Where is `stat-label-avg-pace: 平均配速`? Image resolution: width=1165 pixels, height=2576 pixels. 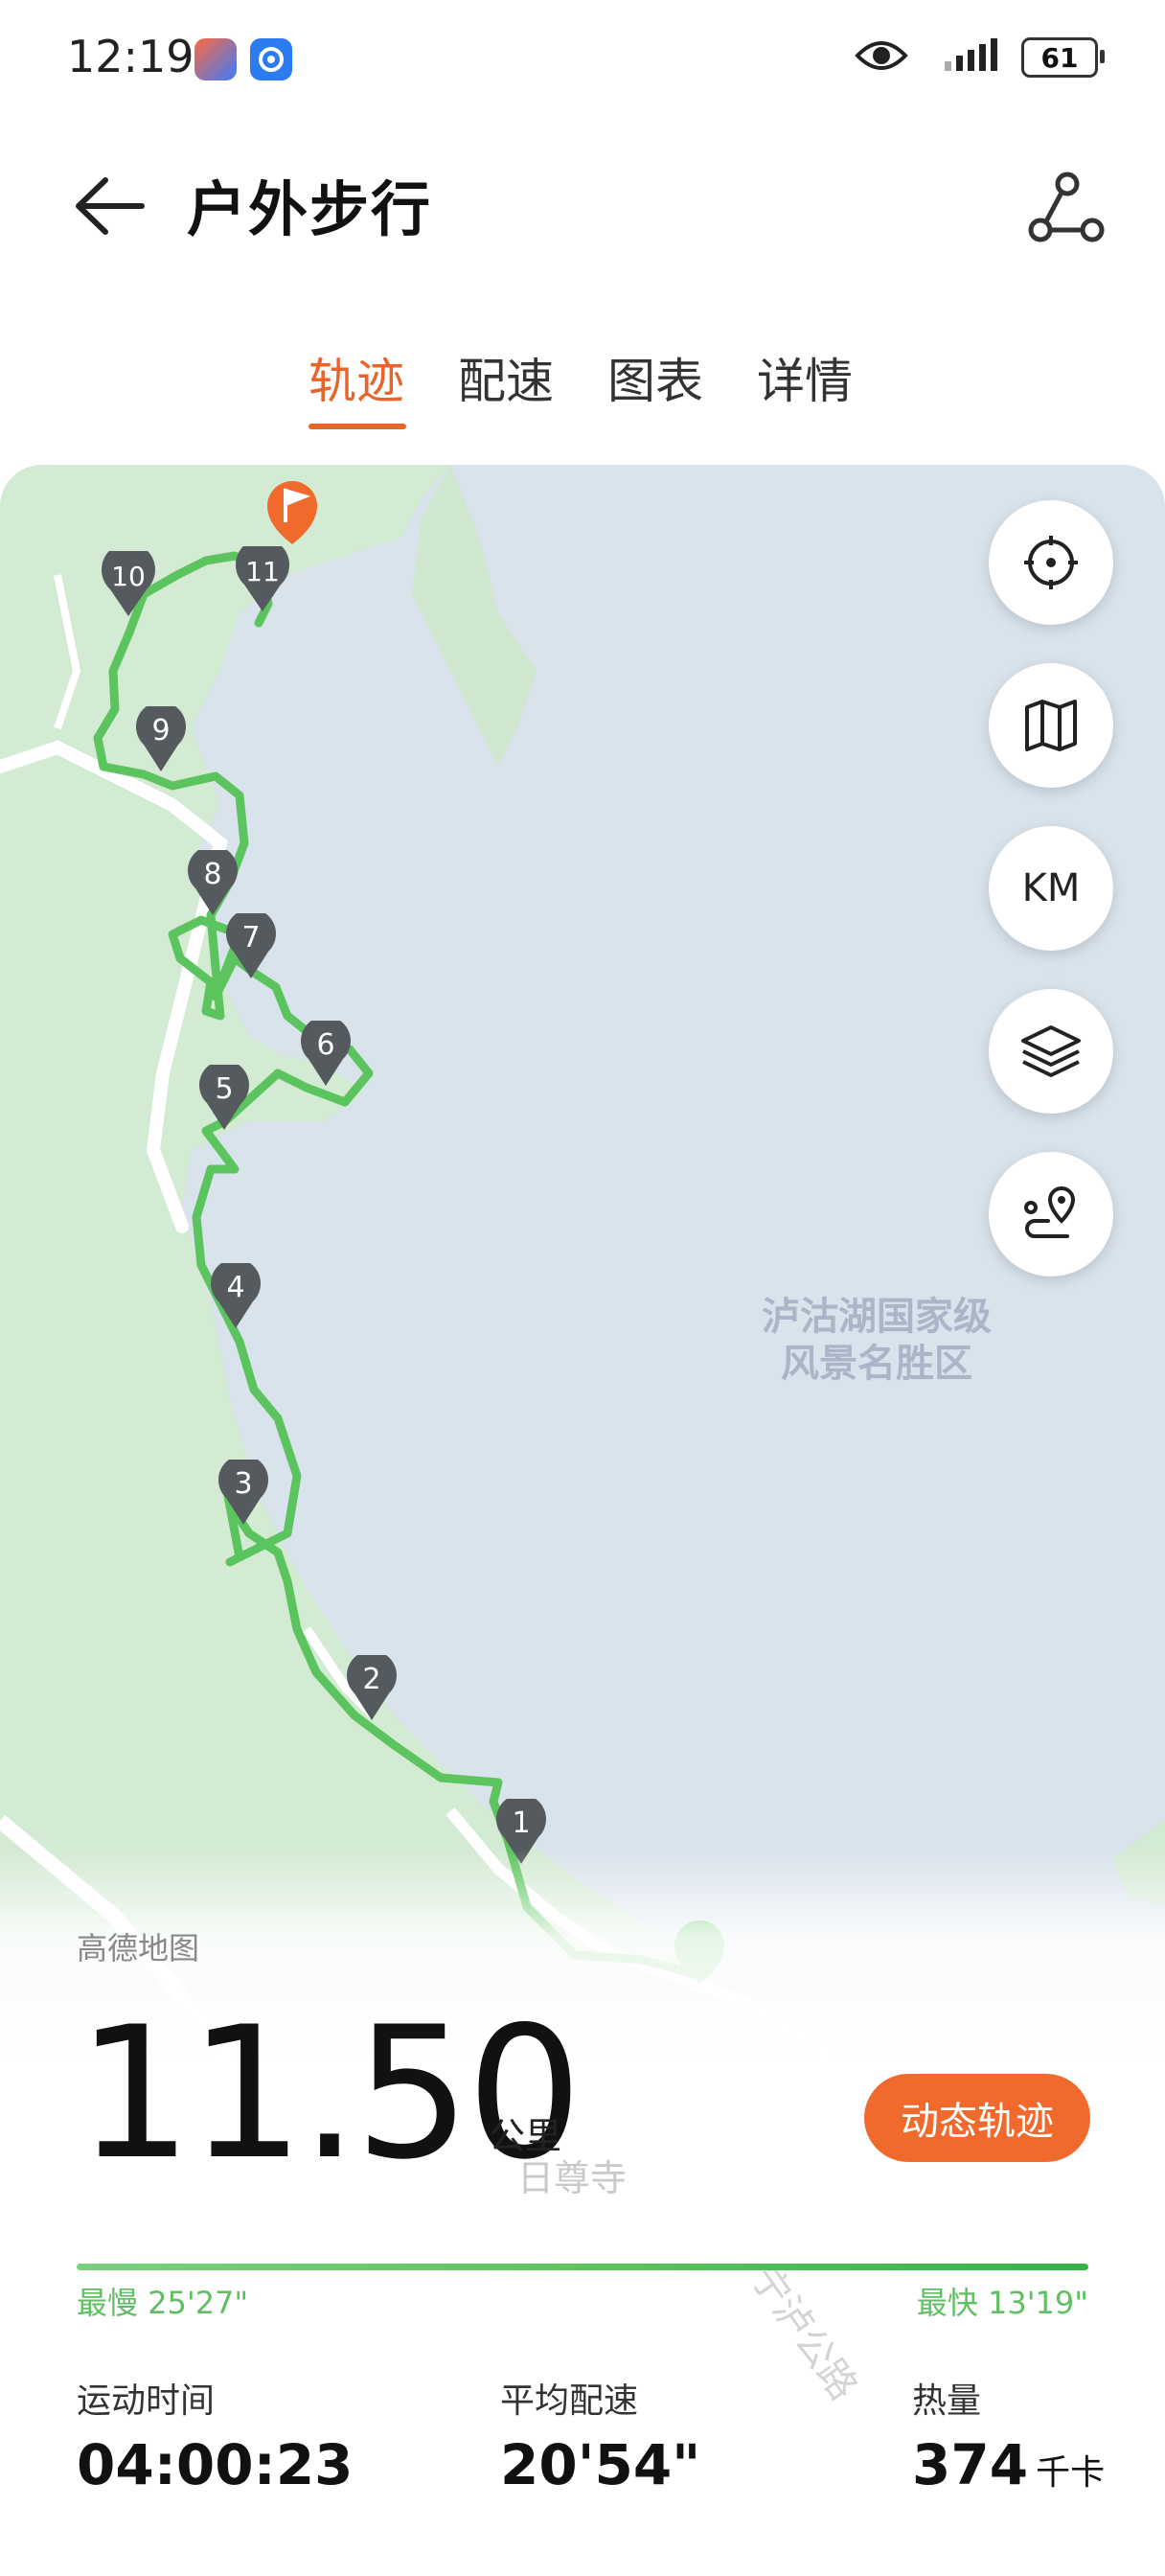
stat-label-avg-pace: 平均配速 is located at coordinates (569, 2401).